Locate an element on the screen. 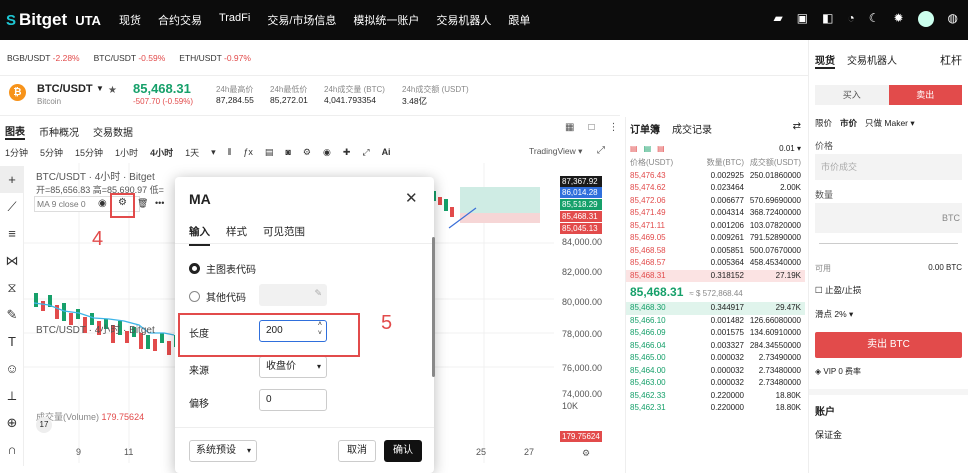 The image size is (968, 473). ruler-icon: ⟂ is located at coordinates (12, 395).